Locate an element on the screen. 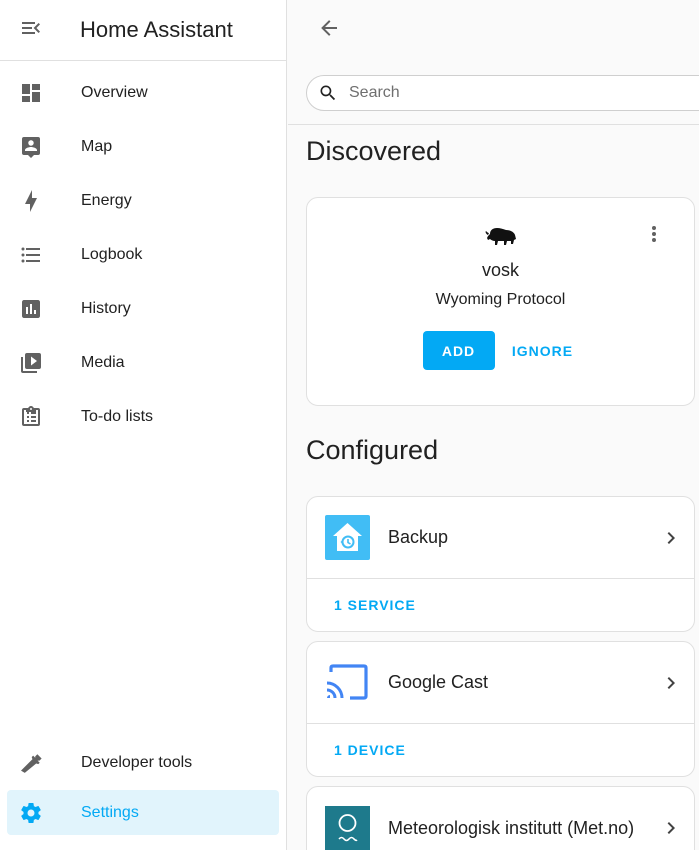 The image size is (699, 850). met-no-logo-icon is located at coordinates (347, 827).